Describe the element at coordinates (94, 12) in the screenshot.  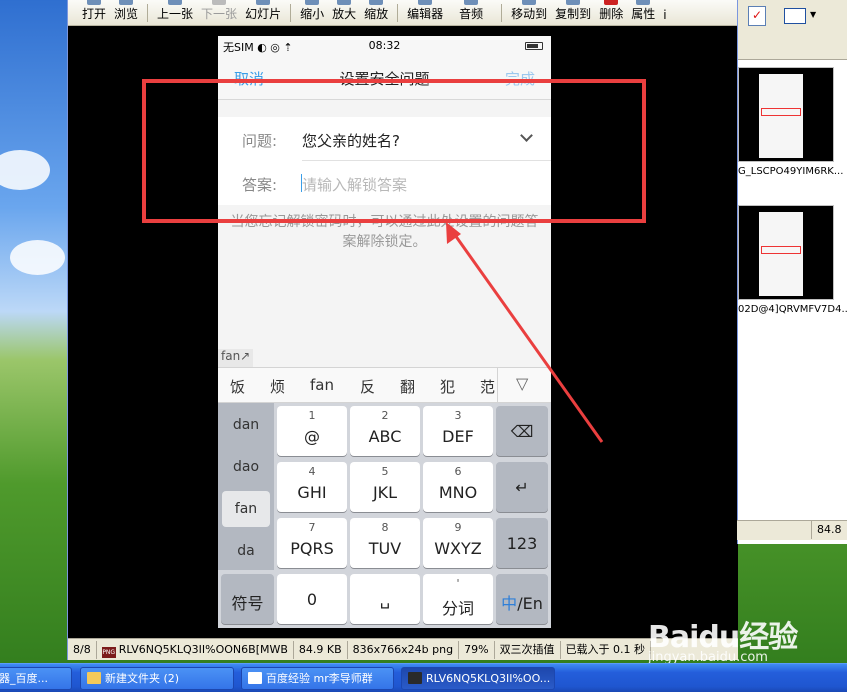
I see `open-button: 打开` at that location.